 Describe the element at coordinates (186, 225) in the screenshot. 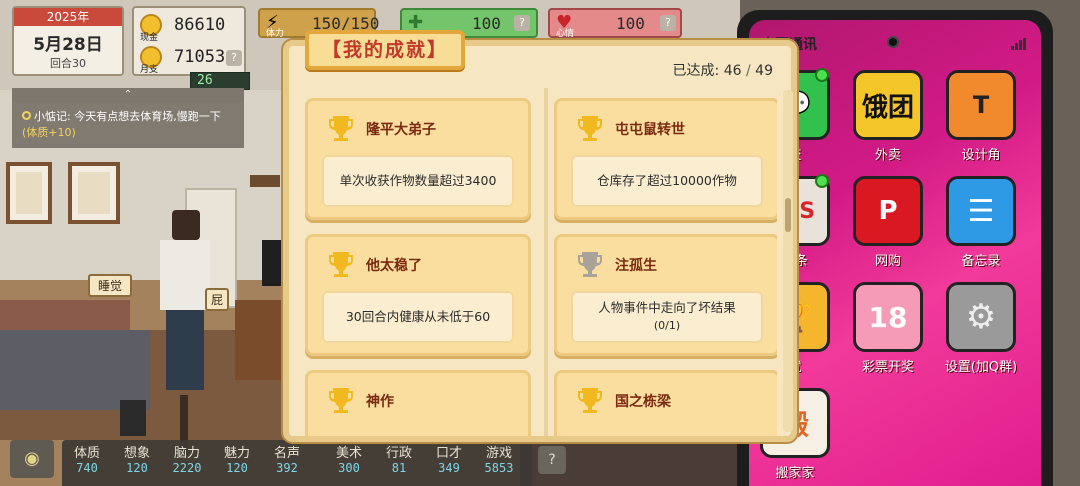

I see `character-head` at that location.